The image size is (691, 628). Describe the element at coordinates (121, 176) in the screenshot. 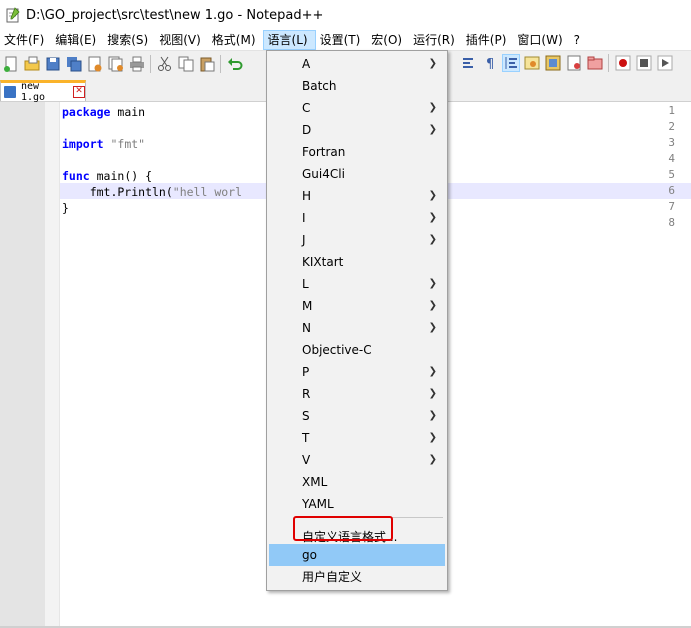

I see `code-token: main() {` at that location.